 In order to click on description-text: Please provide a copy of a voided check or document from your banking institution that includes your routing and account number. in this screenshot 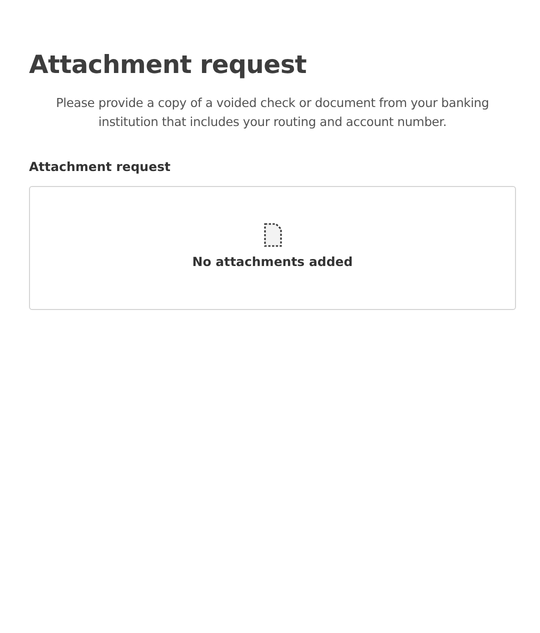, I will do `click(272, 113)`.